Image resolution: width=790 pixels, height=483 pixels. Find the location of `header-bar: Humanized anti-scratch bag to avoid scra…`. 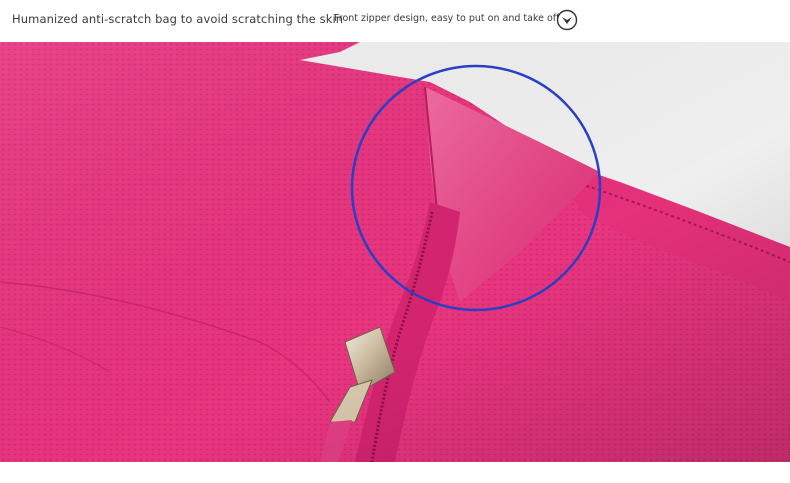

header-bar: Humanized anti-scratch bag to avoid scra… is located at coordinates (395, 21).